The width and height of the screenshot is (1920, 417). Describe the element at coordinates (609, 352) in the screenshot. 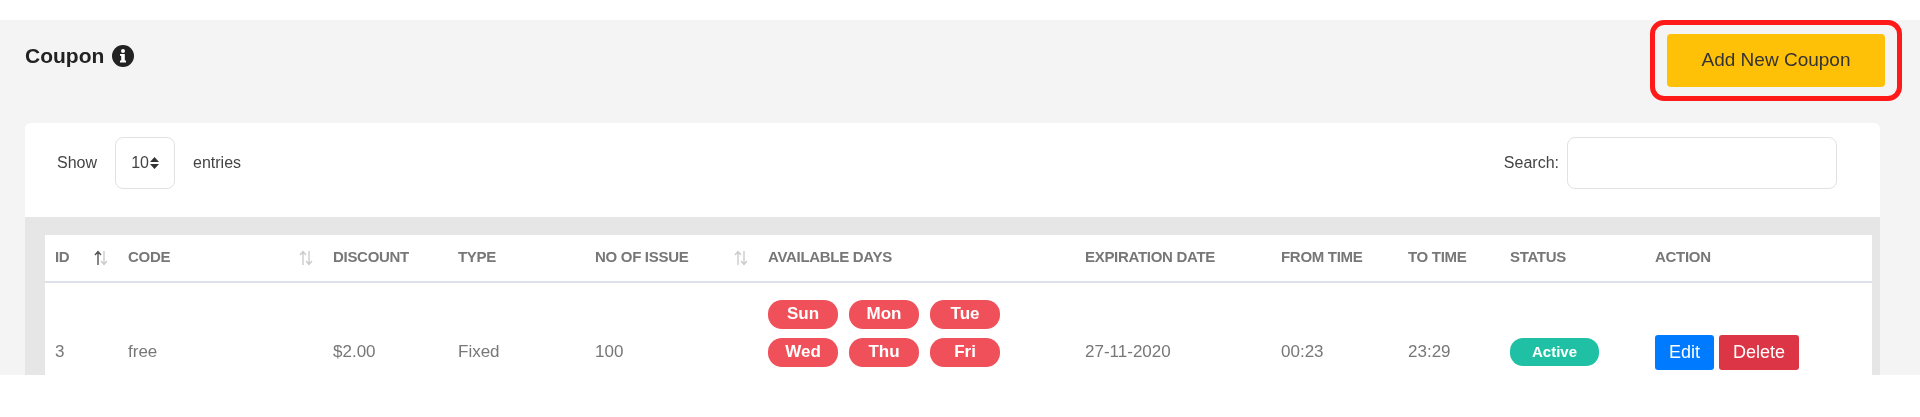

I see `issue-count-cell: 100` at that location.